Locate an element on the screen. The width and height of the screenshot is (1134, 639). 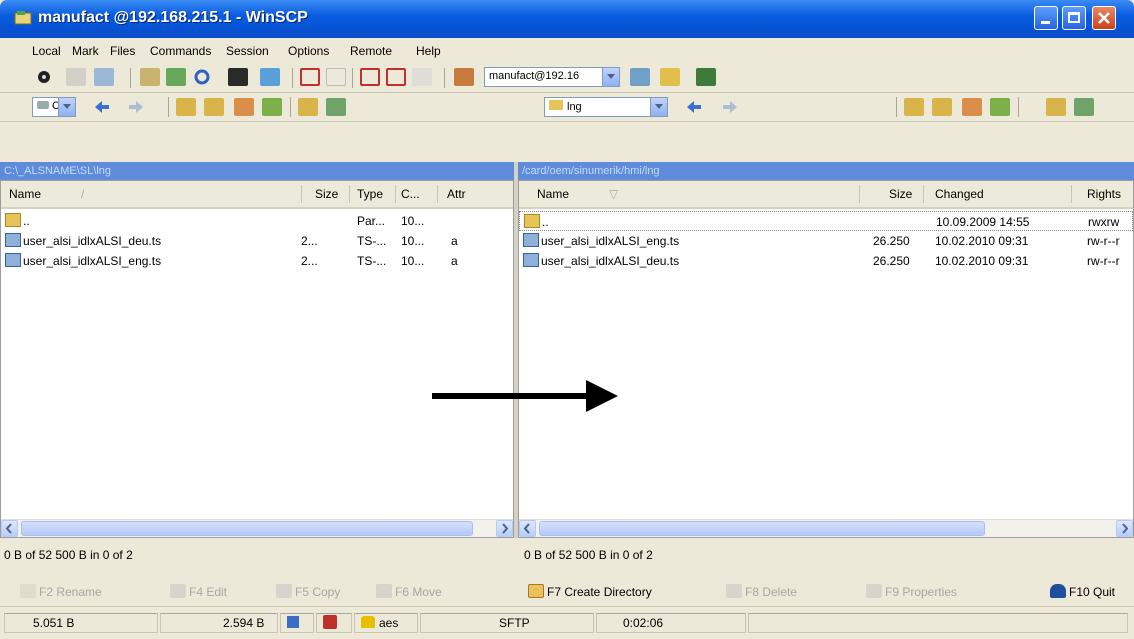
f8-delete-button: F8 Delete is located at coordinates (761, 591).